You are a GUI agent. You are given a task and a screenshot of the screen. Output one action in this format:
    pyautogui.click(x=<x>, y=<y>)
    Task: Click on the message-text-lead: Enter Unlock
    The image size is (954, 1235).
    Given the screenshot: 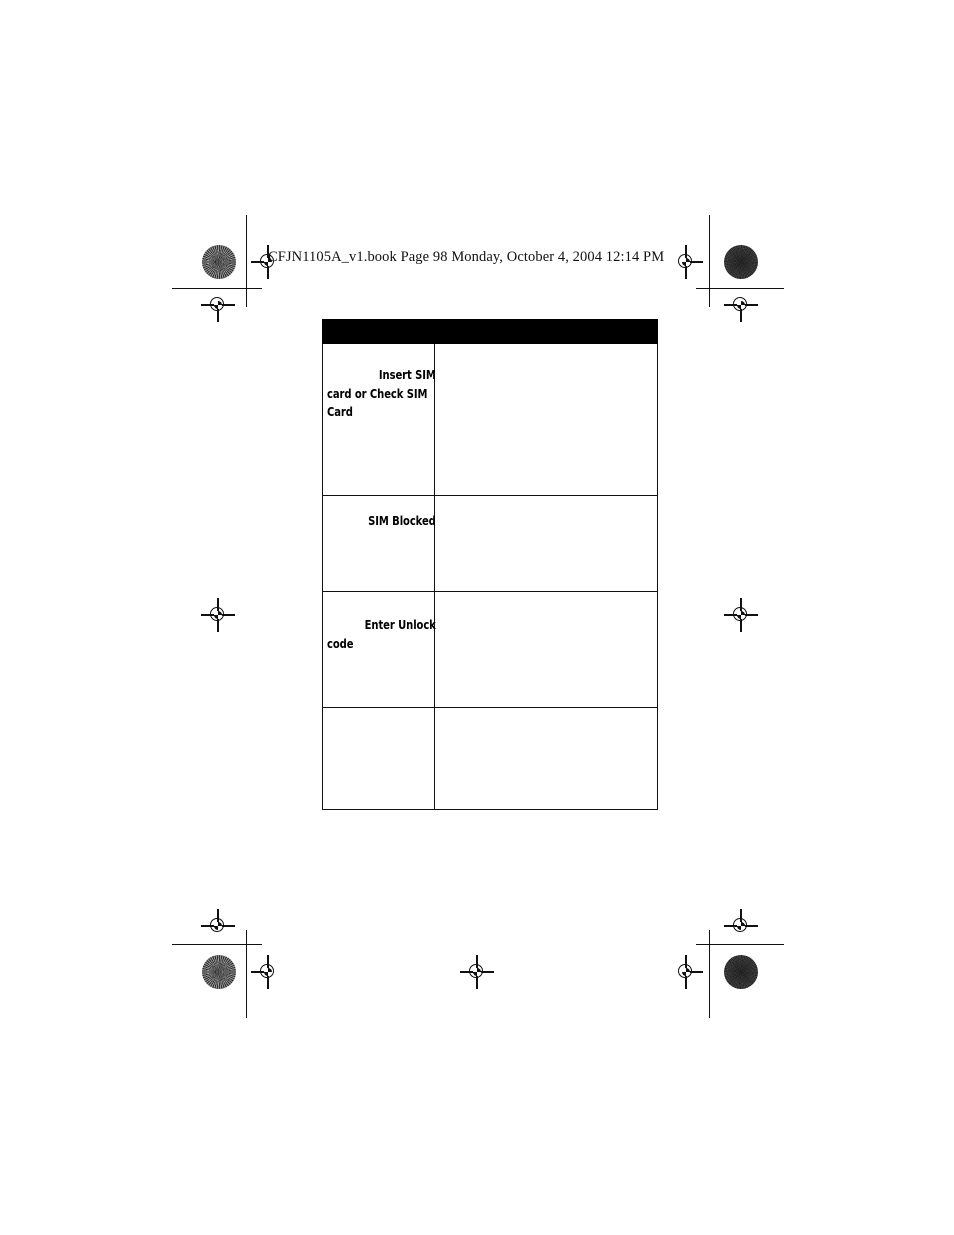 What is the action you would take?
    pyautogui.click(x=400, y=624)
    